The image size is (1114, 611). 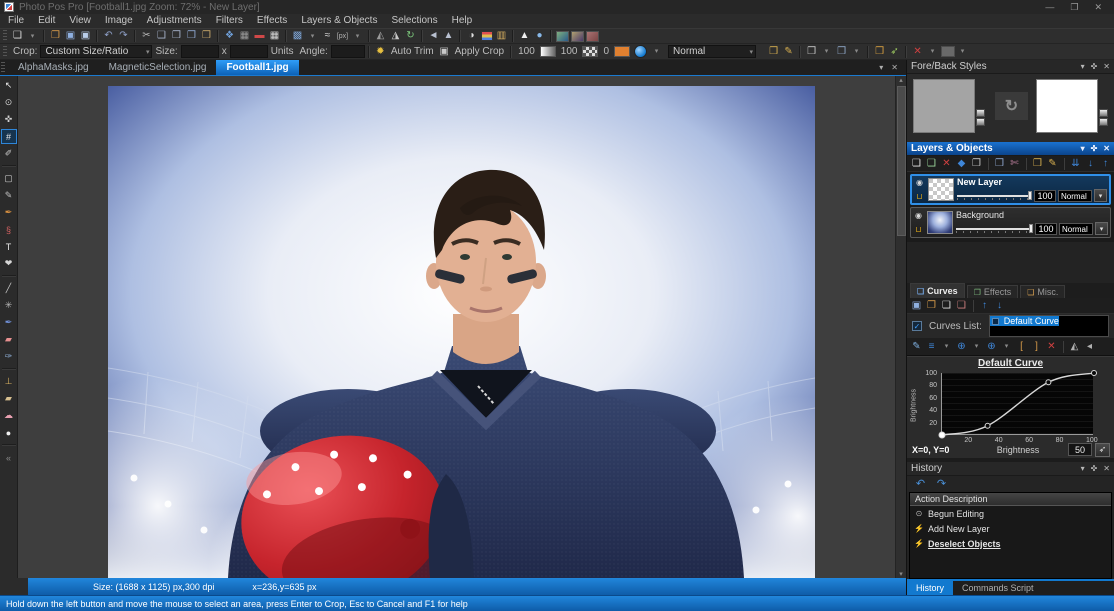 I want to click on apply-curve-x-menu-button: ▾, so click(x=976, y=347).